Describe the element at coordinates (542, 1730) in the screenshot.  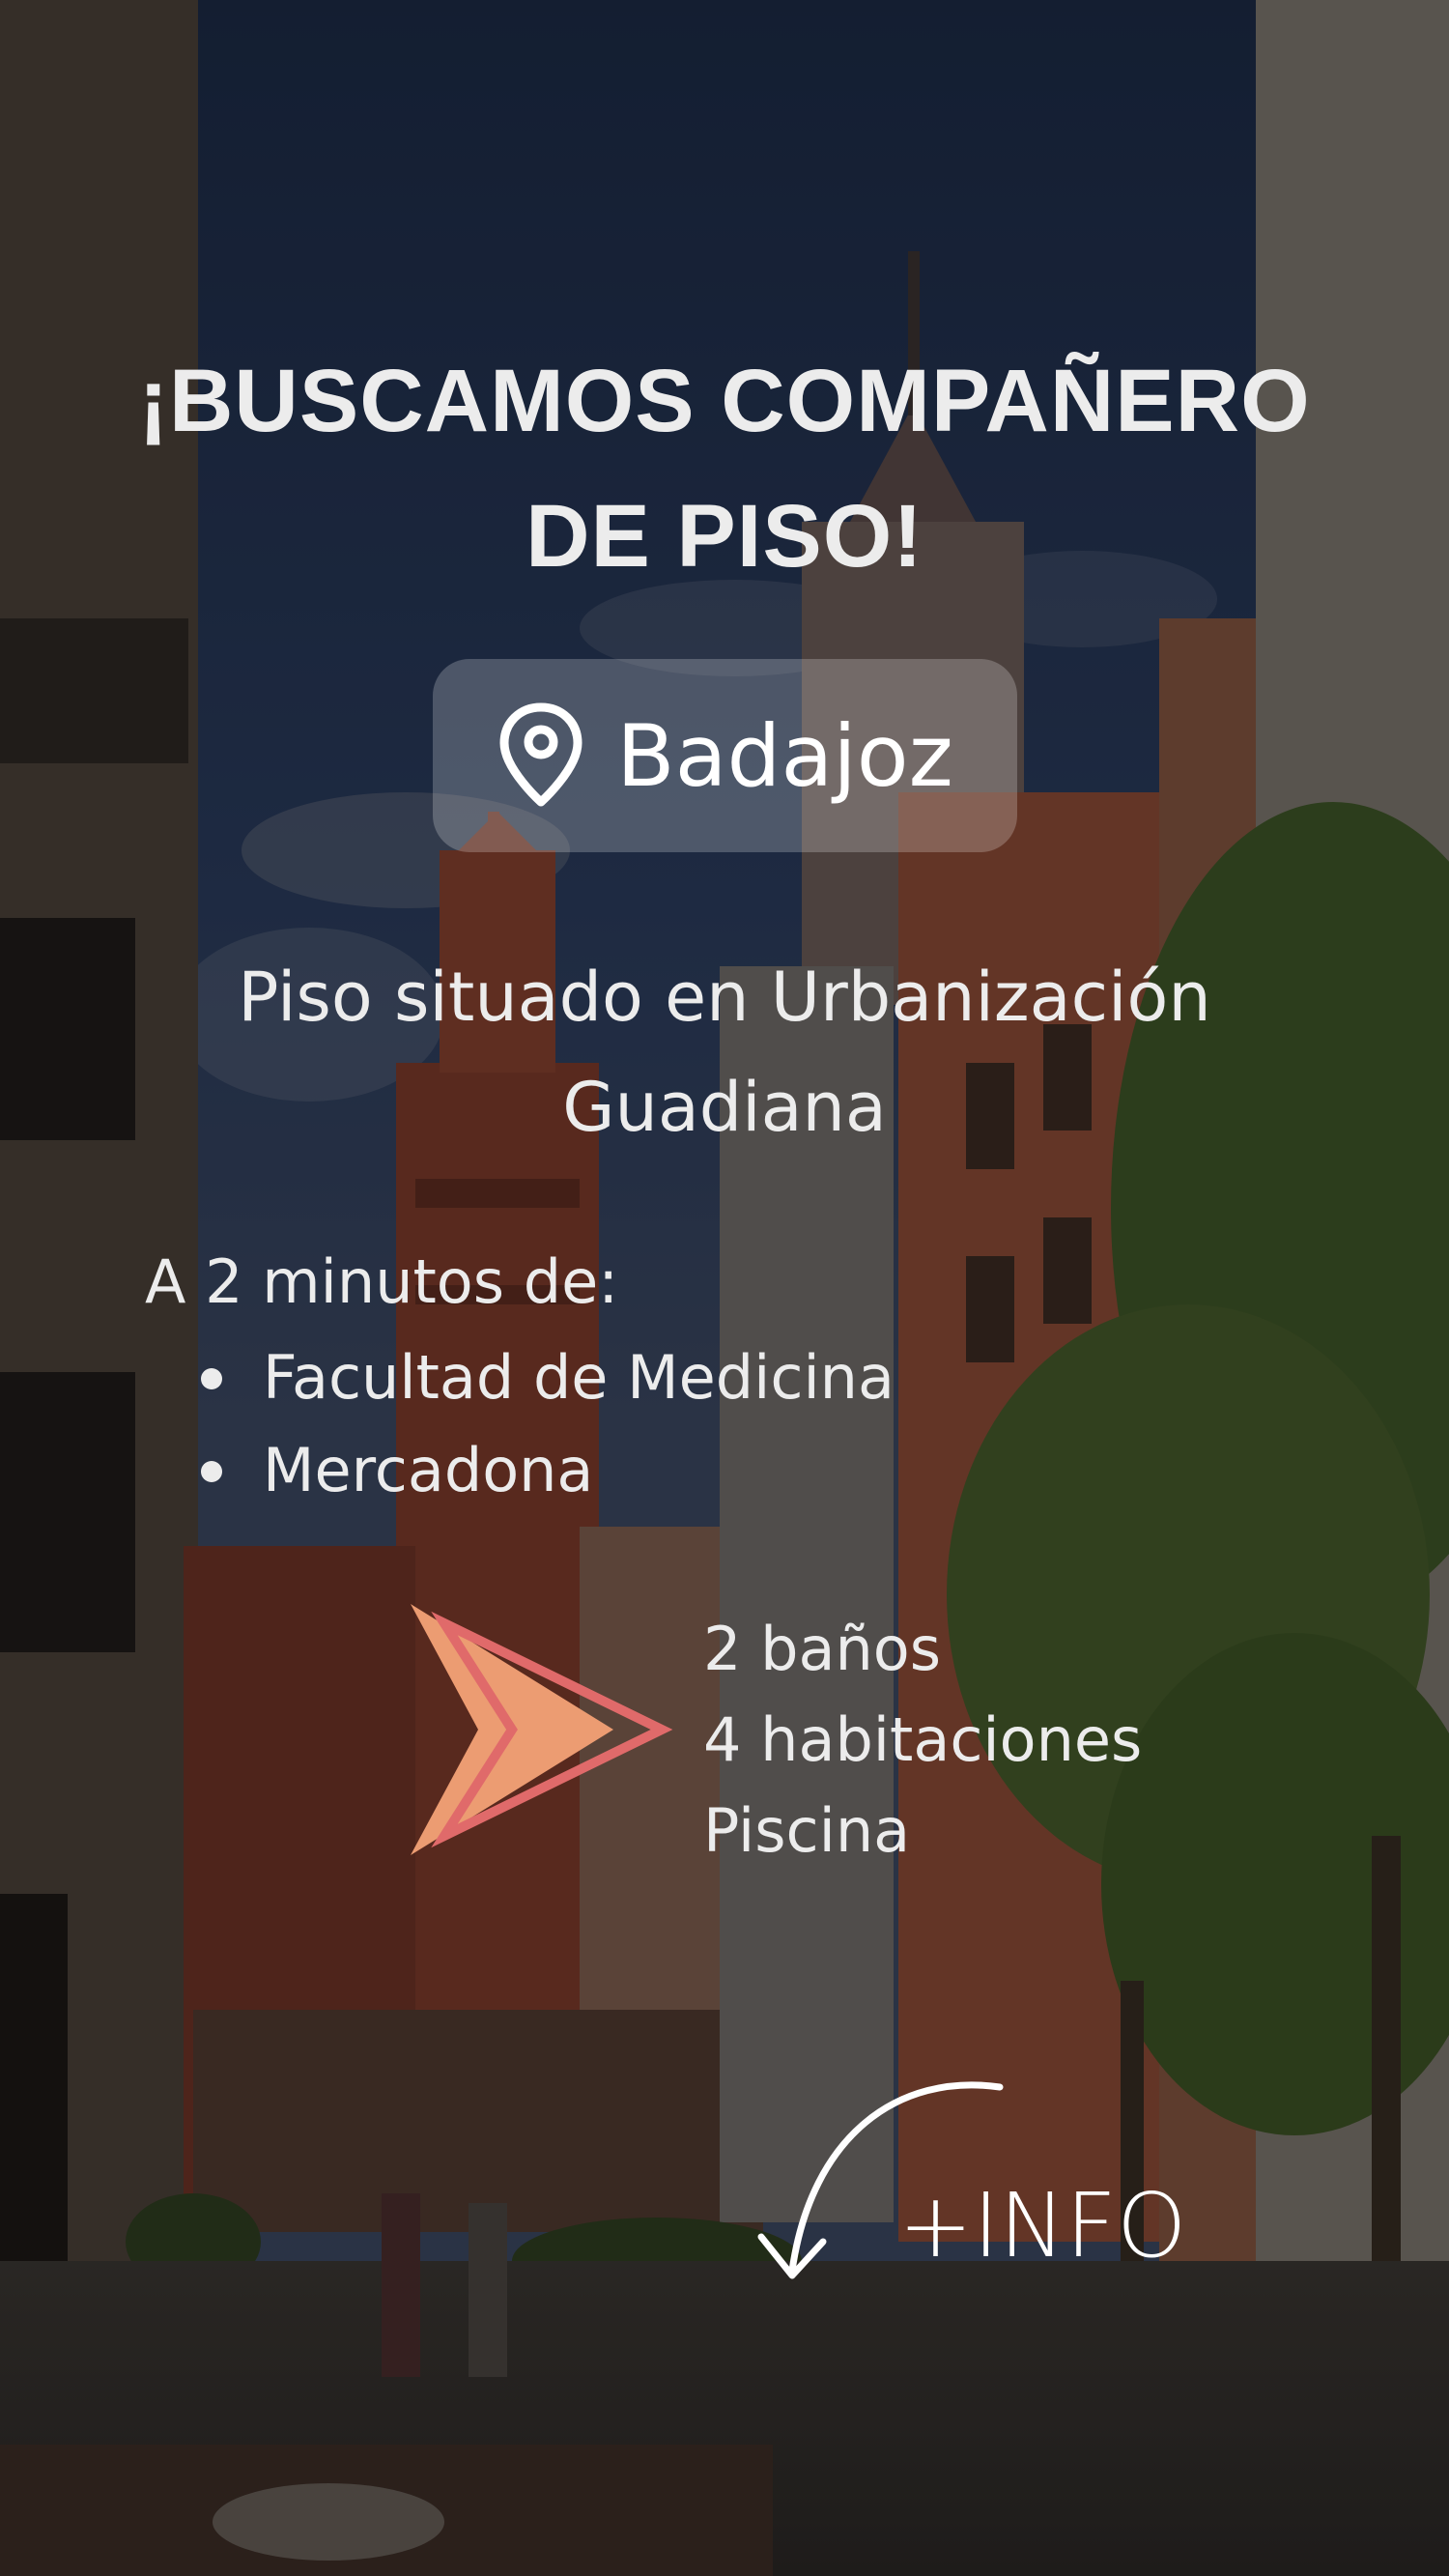
I see `chevron-arrow-icon` at that location.